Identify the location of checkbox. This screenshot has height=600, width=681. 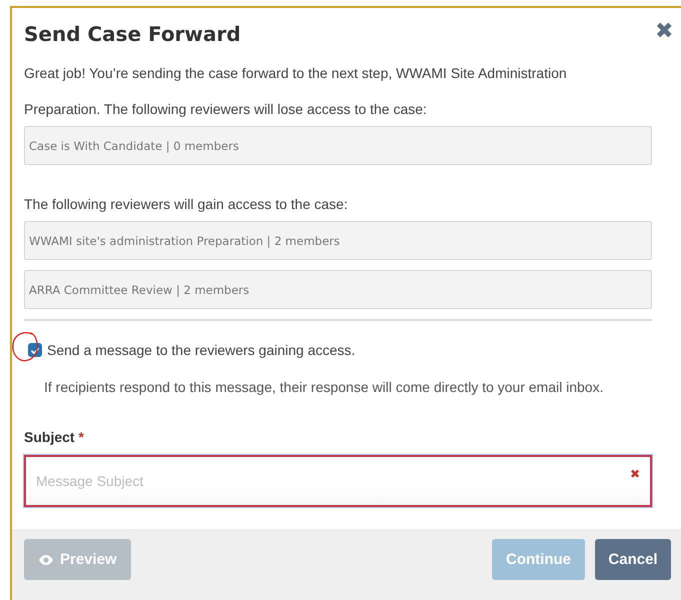
(35, 350).